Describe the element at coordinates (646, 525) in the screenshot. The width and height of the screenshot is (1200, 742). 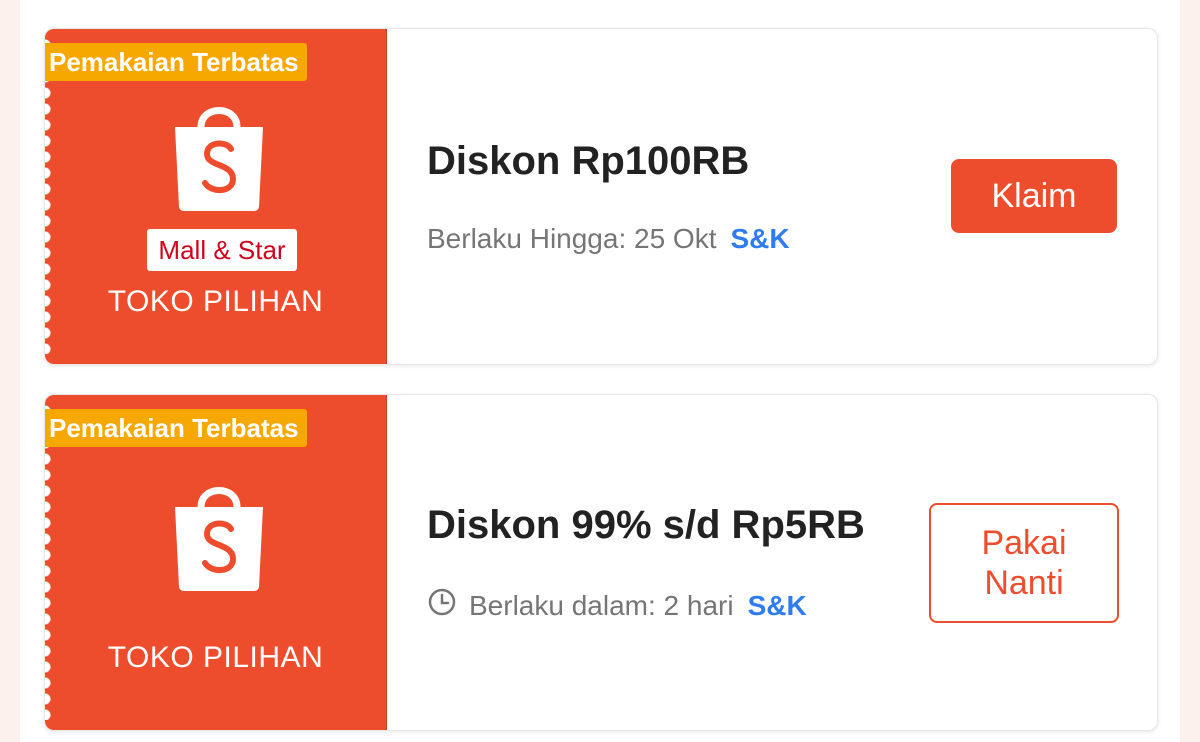
I see `voucher-title: Diskon 99% s/d Rp5RB` at that location.